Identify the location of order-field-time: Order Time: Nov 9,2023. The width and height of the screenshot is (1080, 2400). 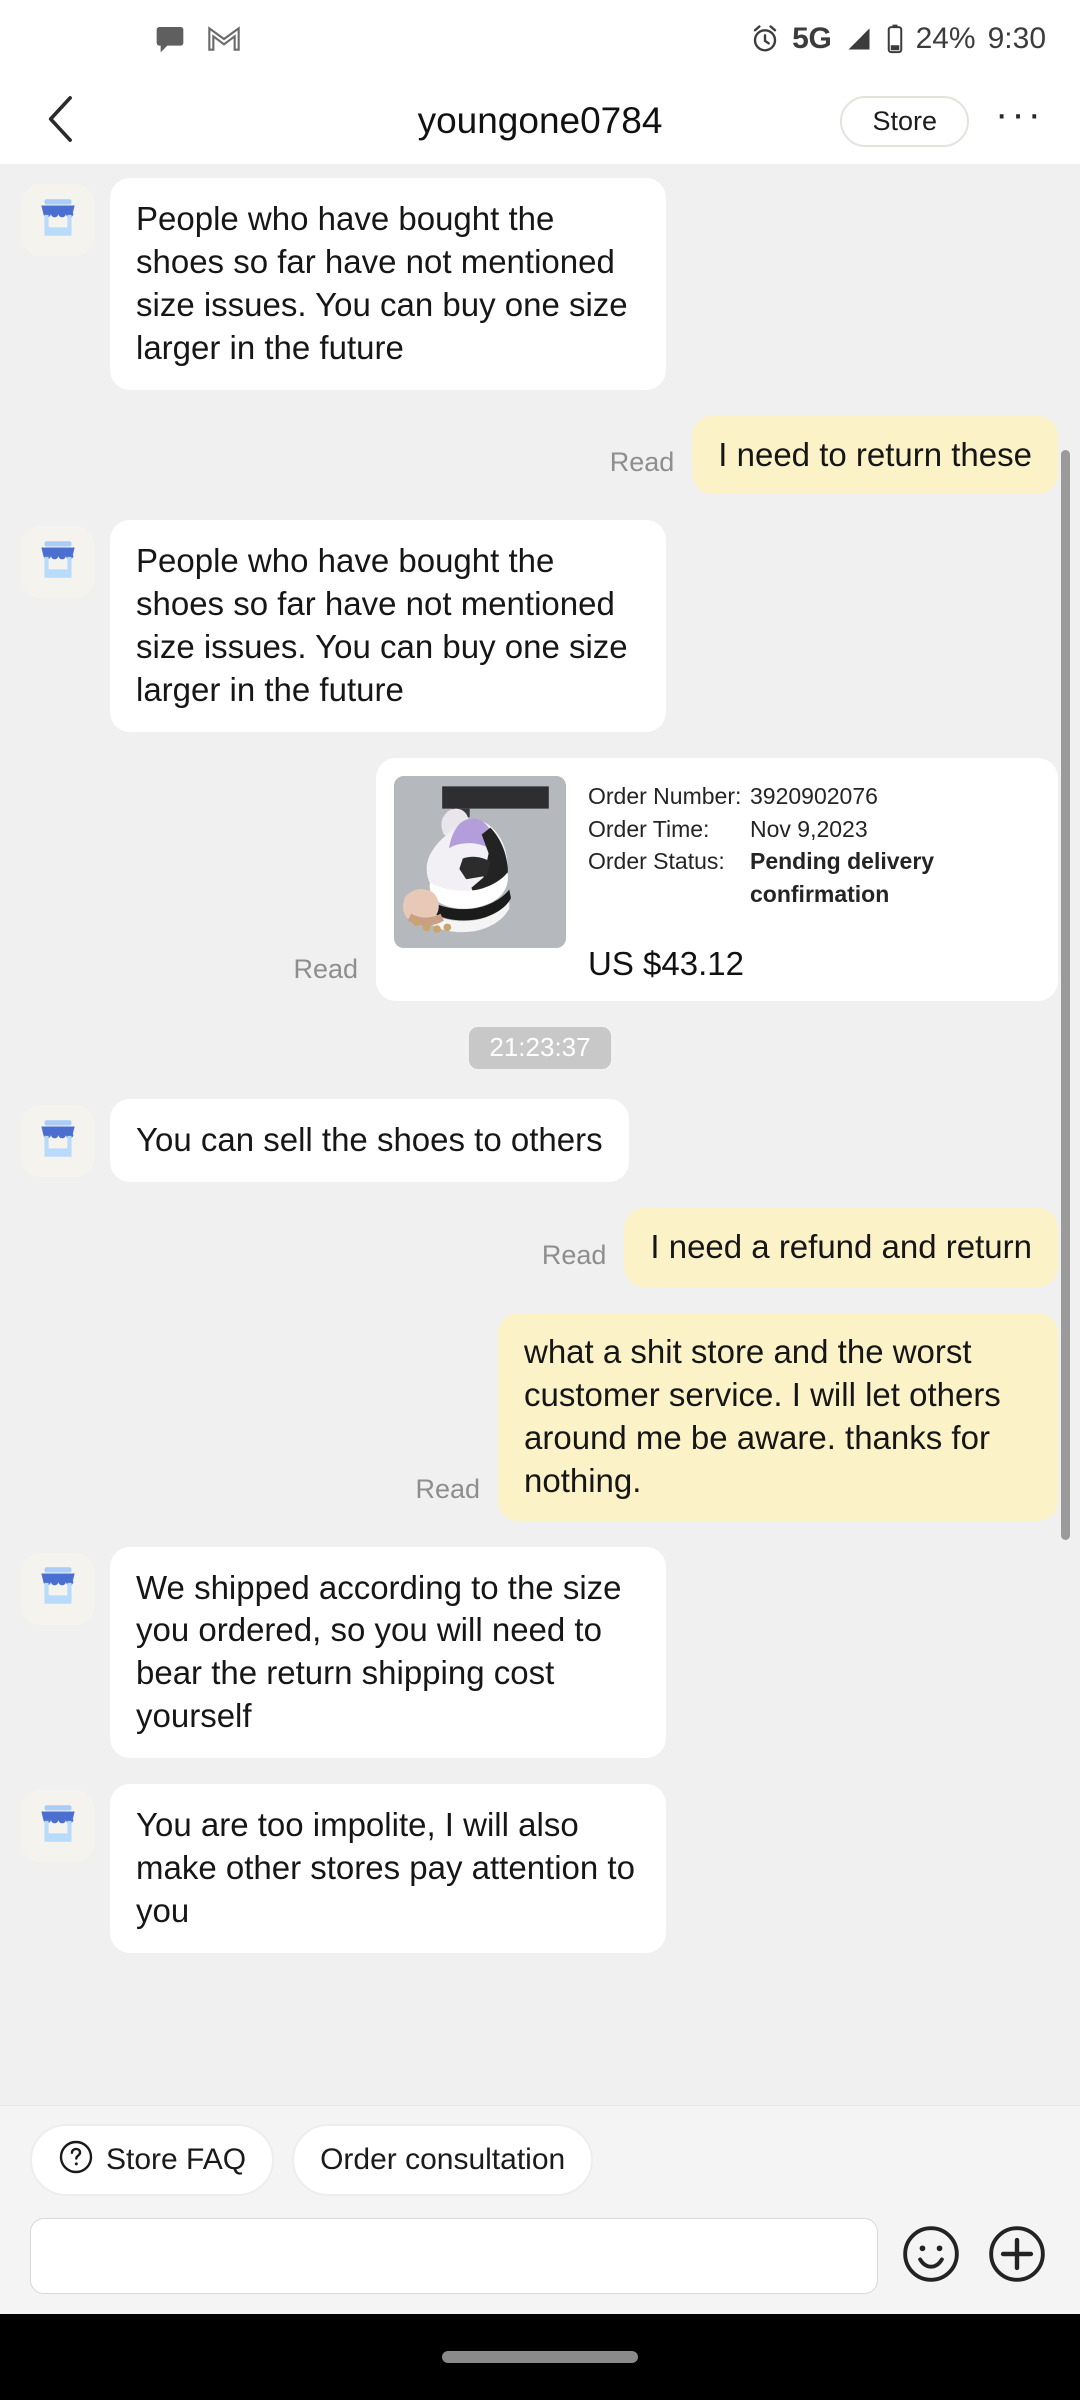
(814, 829).